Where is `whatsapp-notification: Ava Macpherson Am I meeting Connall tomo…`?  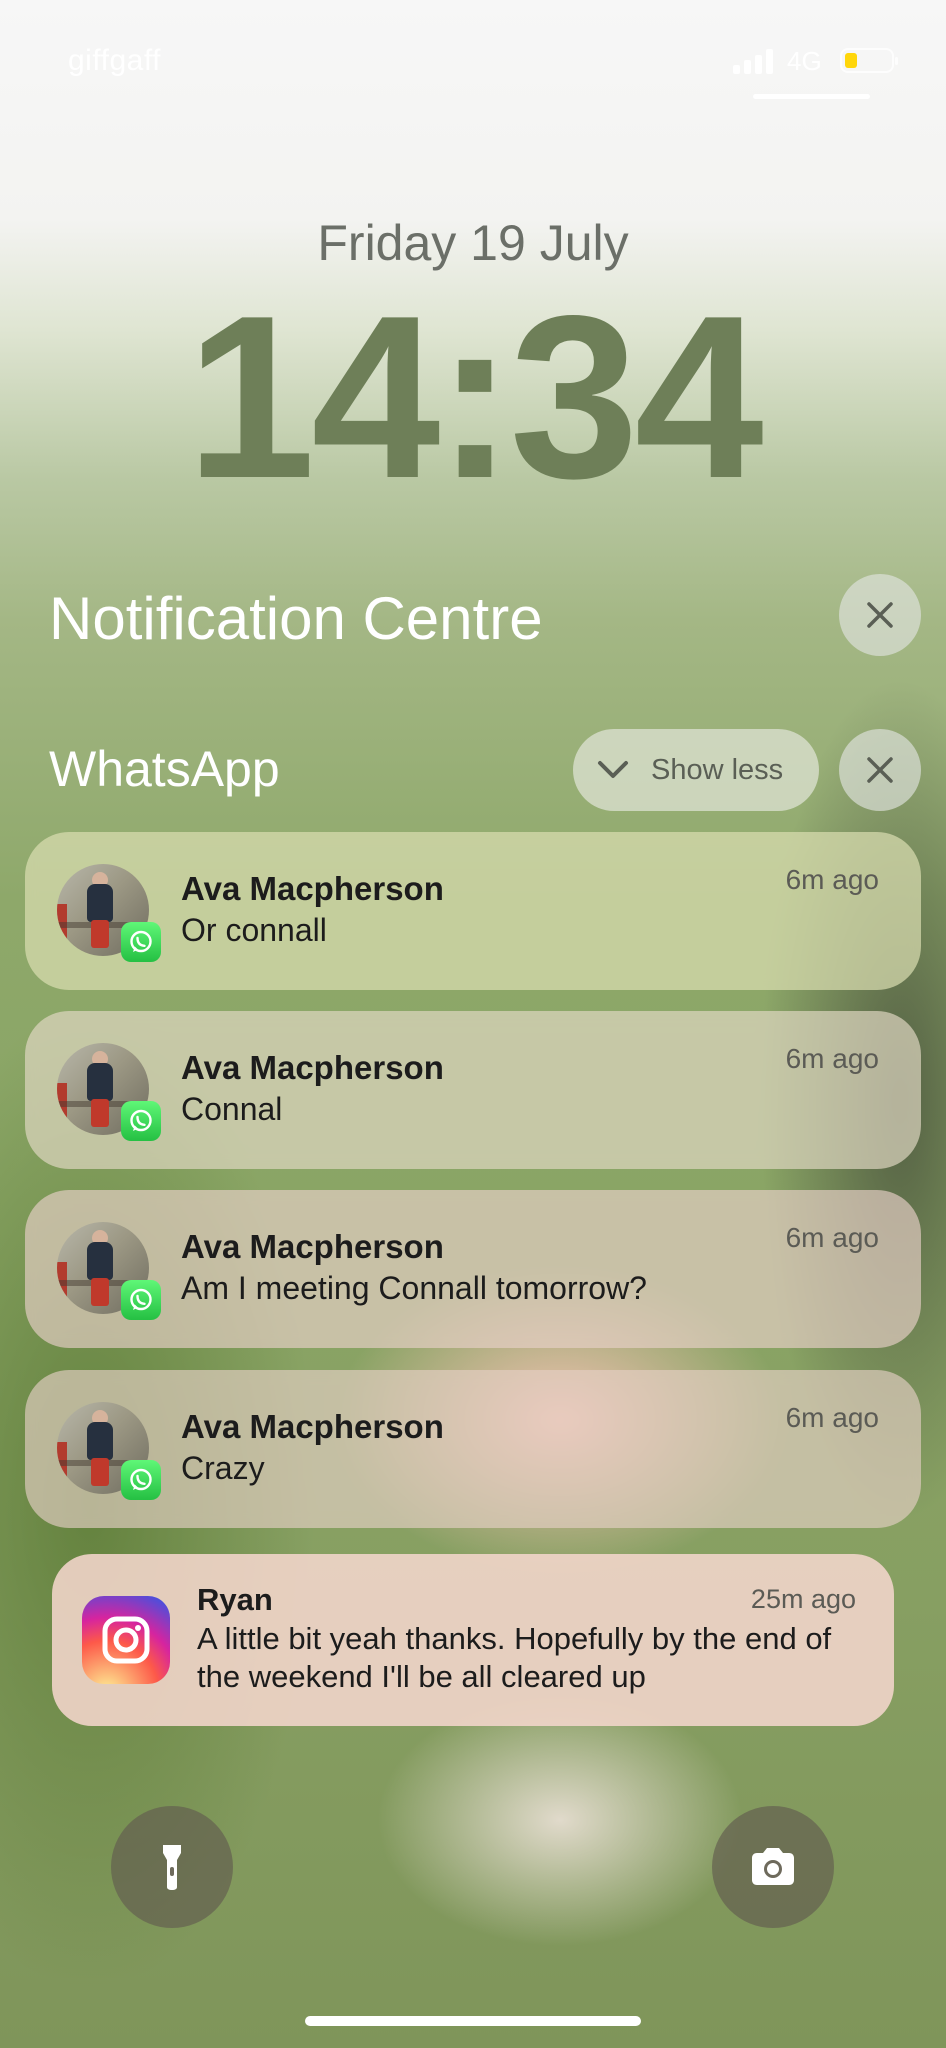 whatsapp-notification: Ava Macpherson Am I meeting Connall tomo… is located at coordinates (473, 1269).